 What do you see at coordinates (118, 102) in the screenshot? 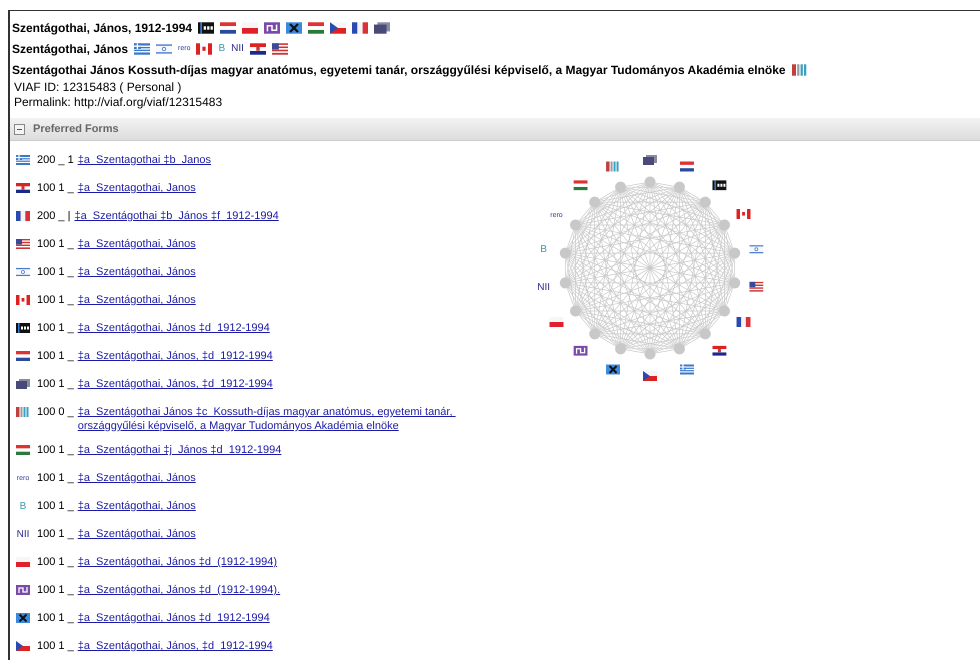
I see `permalink: Permalink: http://viaf.org/viaf/12315483` at bounding box center [118, 102].